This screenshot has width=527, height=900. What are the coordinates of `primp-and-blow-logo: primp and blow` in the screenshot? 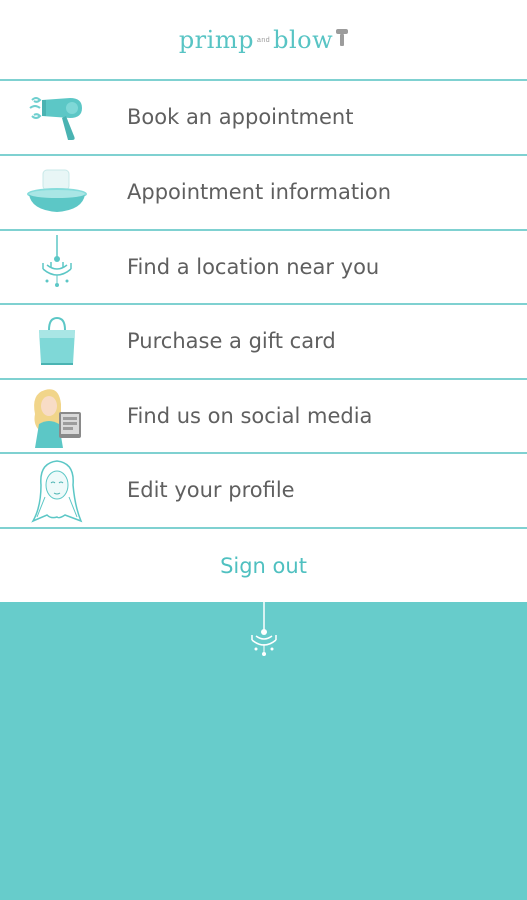 It's located at (263, 40).